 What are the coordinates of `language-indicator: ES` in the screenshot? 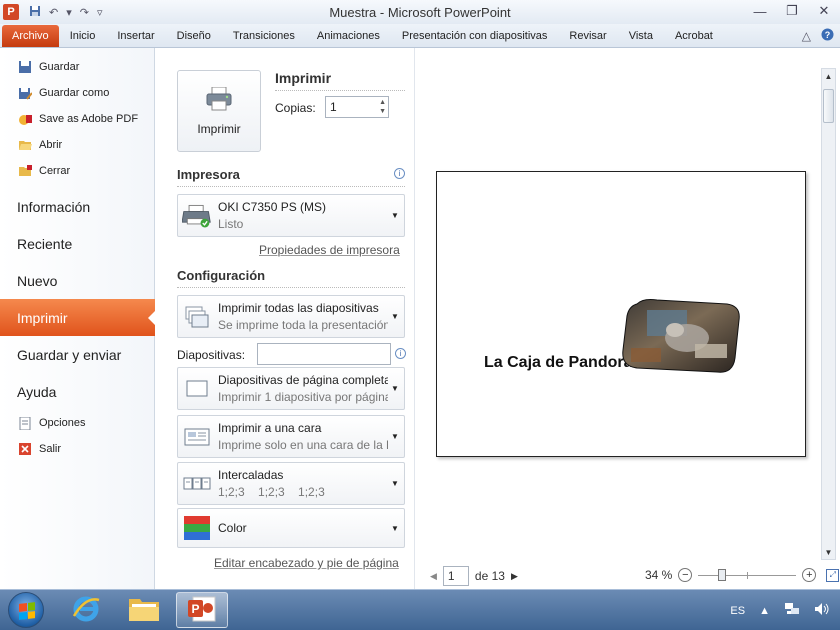 It's located at (737, 611).